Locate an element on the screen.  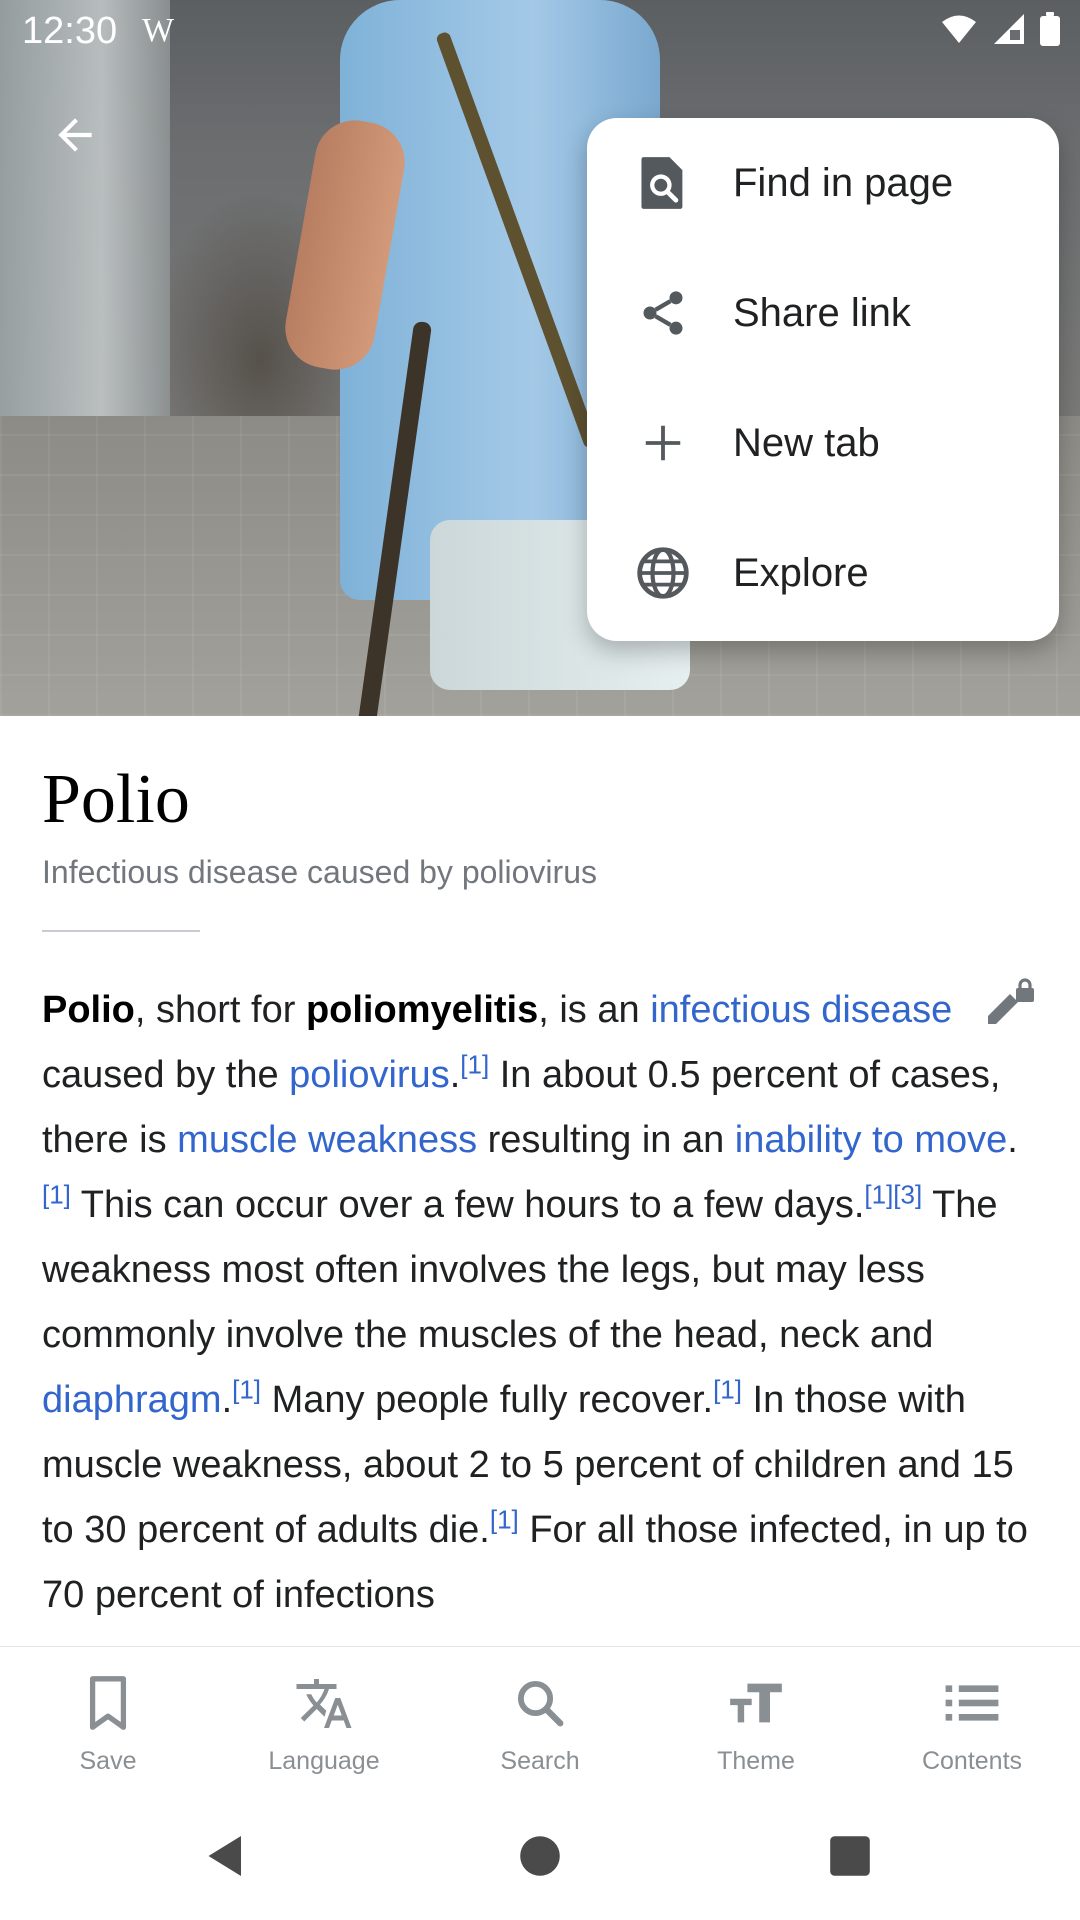
text: , short for is located at coordinates (220, 1010).